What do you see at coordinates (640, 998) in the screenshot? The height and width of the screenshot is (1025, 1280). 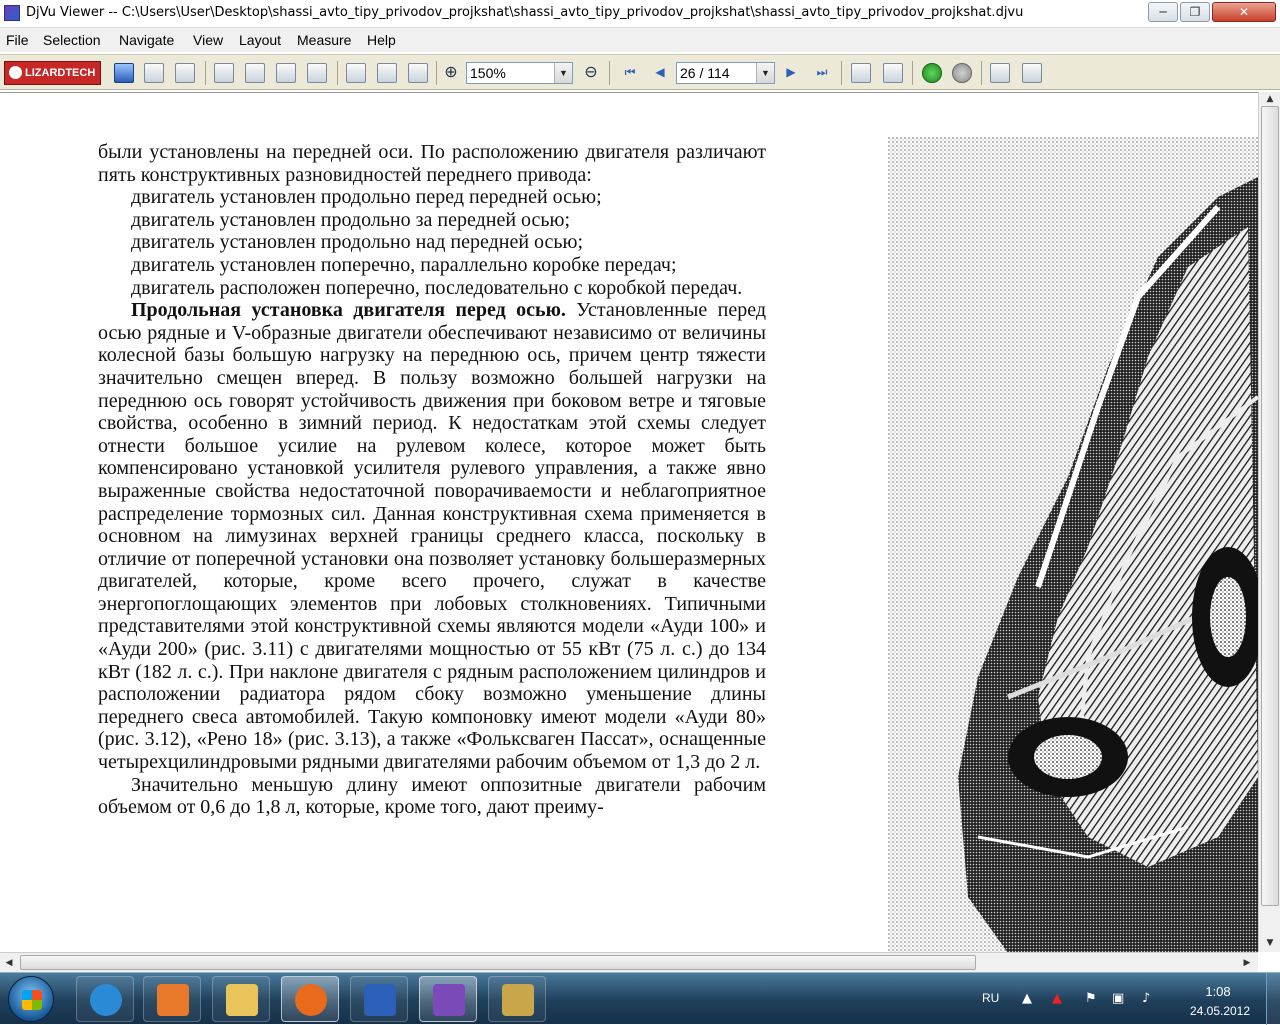 I see `taskbar: RU ▲ ▲ ⚑ ▣ ♪ 1:08 24.05.2012` at bounding box center [640, 998].